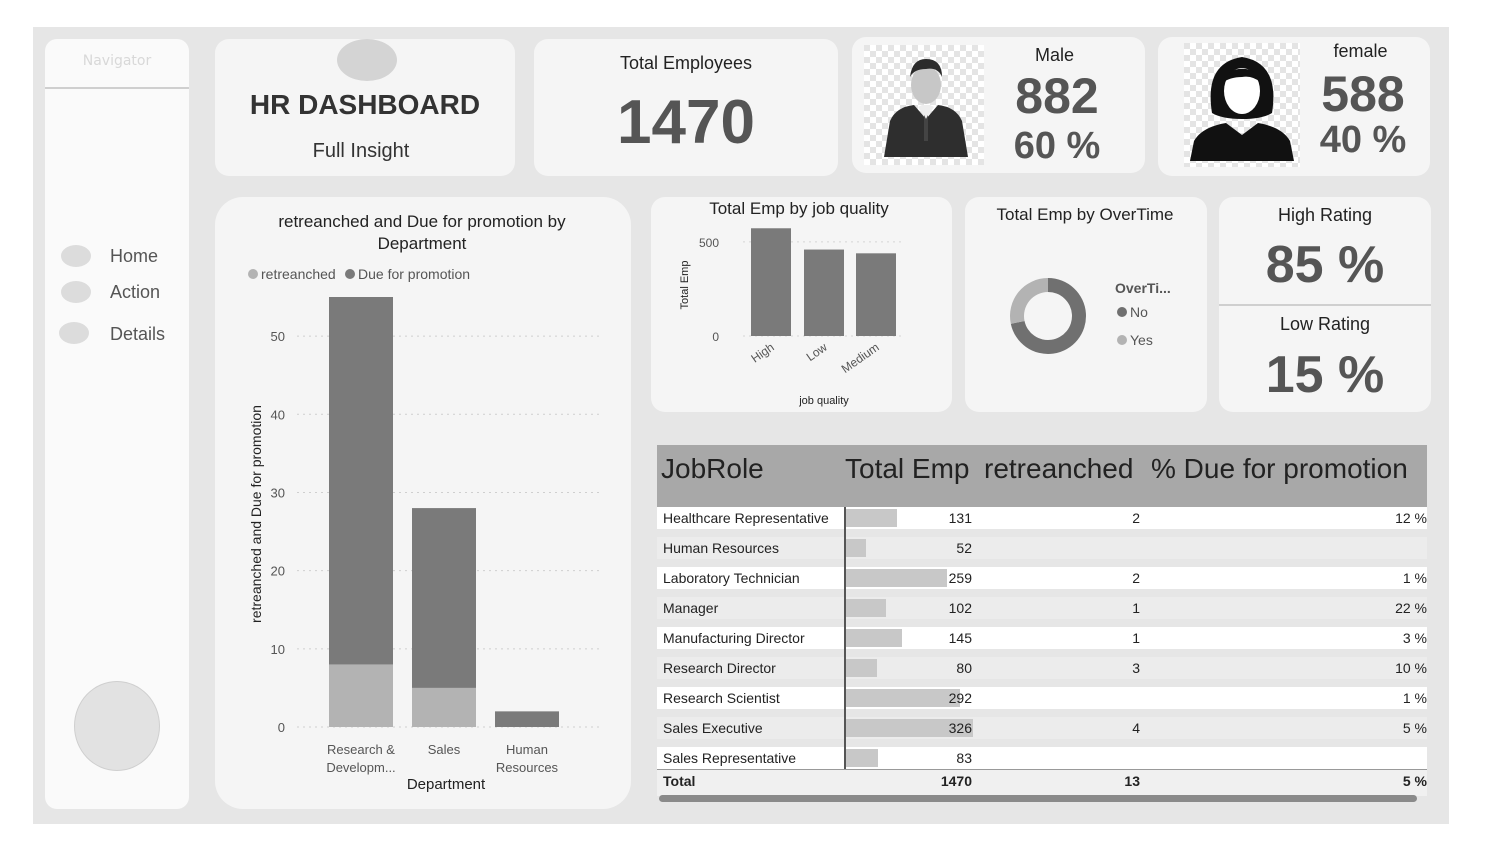 This screenshot has width=1494, height=845. What do you see at coordinates (74, 333) in the screenshot?
I see `details-nav-icon` at bounding box center [74, 333].